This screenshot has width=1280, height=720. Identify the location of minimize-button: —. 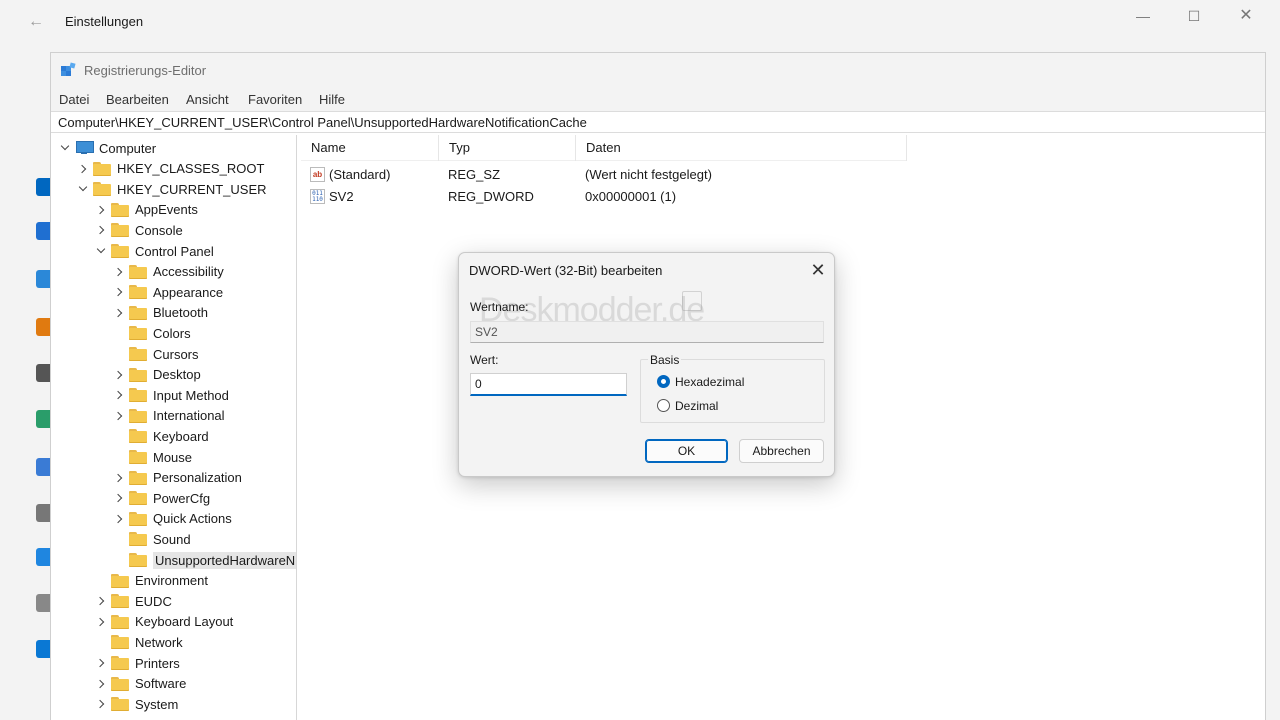
(1143, 16).